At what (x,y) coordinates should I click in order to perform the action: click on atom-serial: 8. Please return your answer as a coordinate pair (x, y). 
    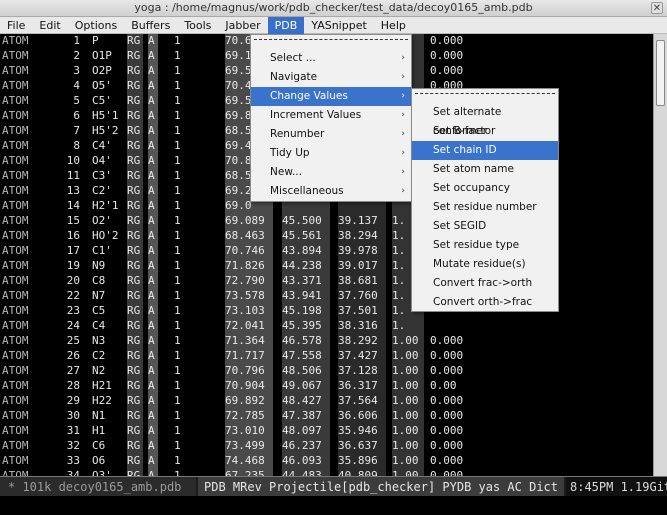
    Looking at the image, I should click on (76, 145).